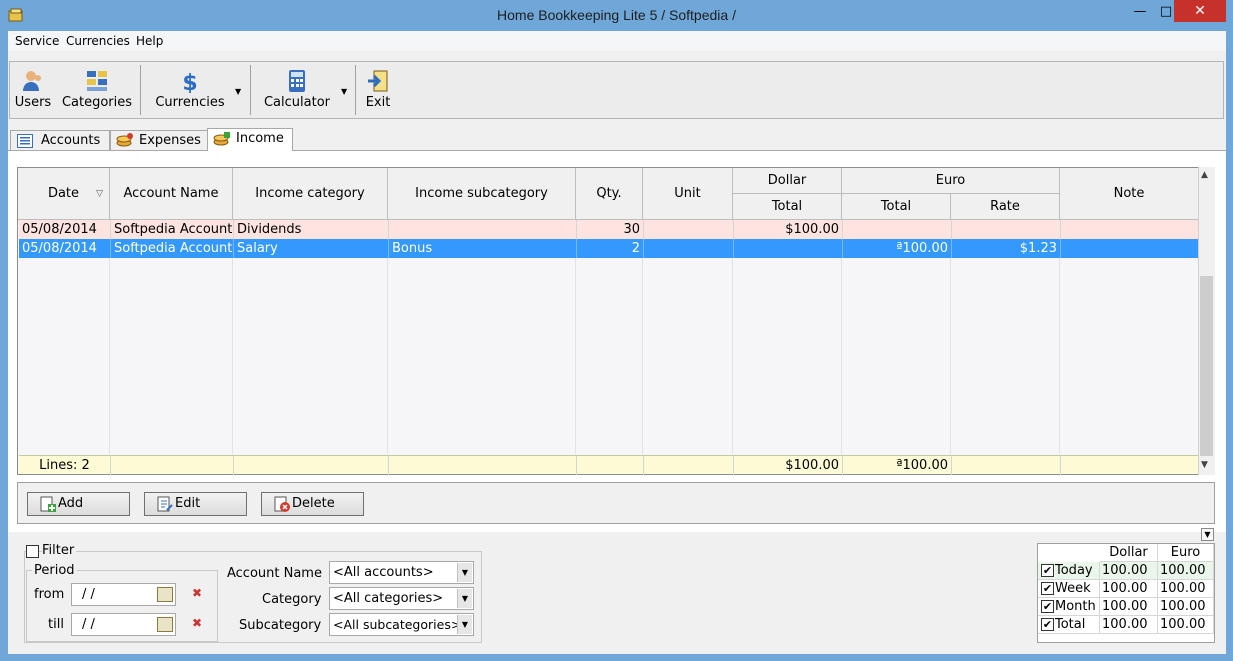 Image resolution: width=1233 pixels, height=661 pixels. I want to click on footer-euro-total: ª100.00, so click(897, 465).